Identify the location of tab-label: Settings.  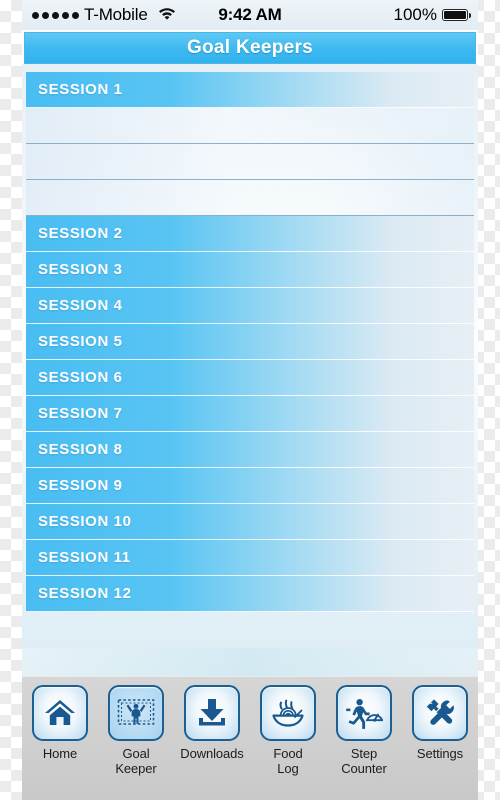
(440, 753).